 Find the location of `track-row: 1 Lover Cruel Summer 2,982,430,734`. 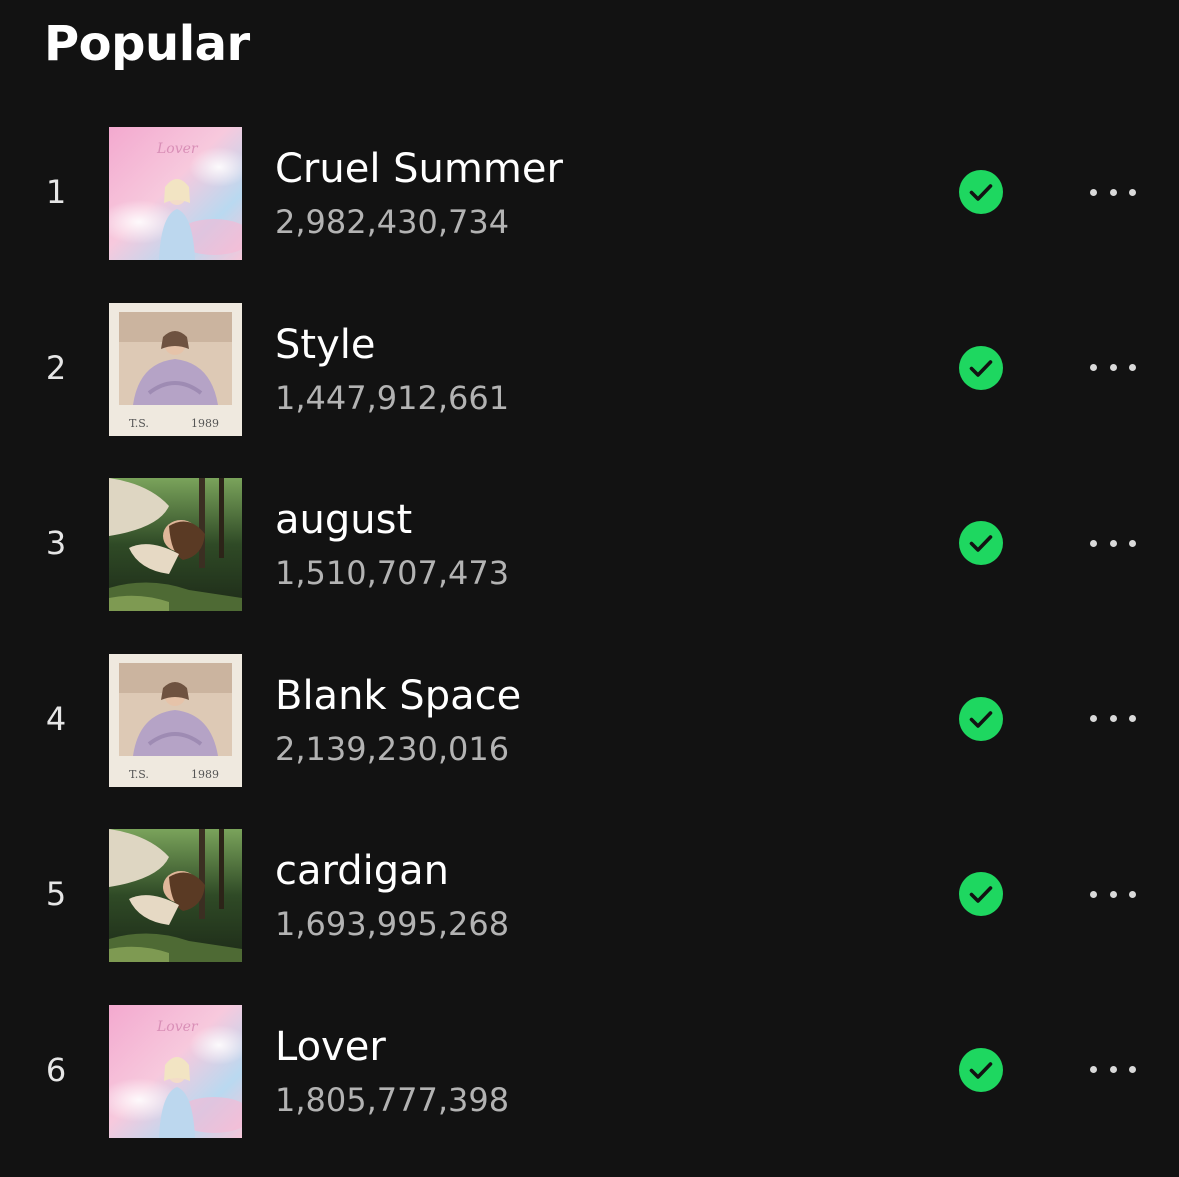

track-row: 1 Lover Cruel Summer 2,982,430,734 is located at coordinates (589, 212).